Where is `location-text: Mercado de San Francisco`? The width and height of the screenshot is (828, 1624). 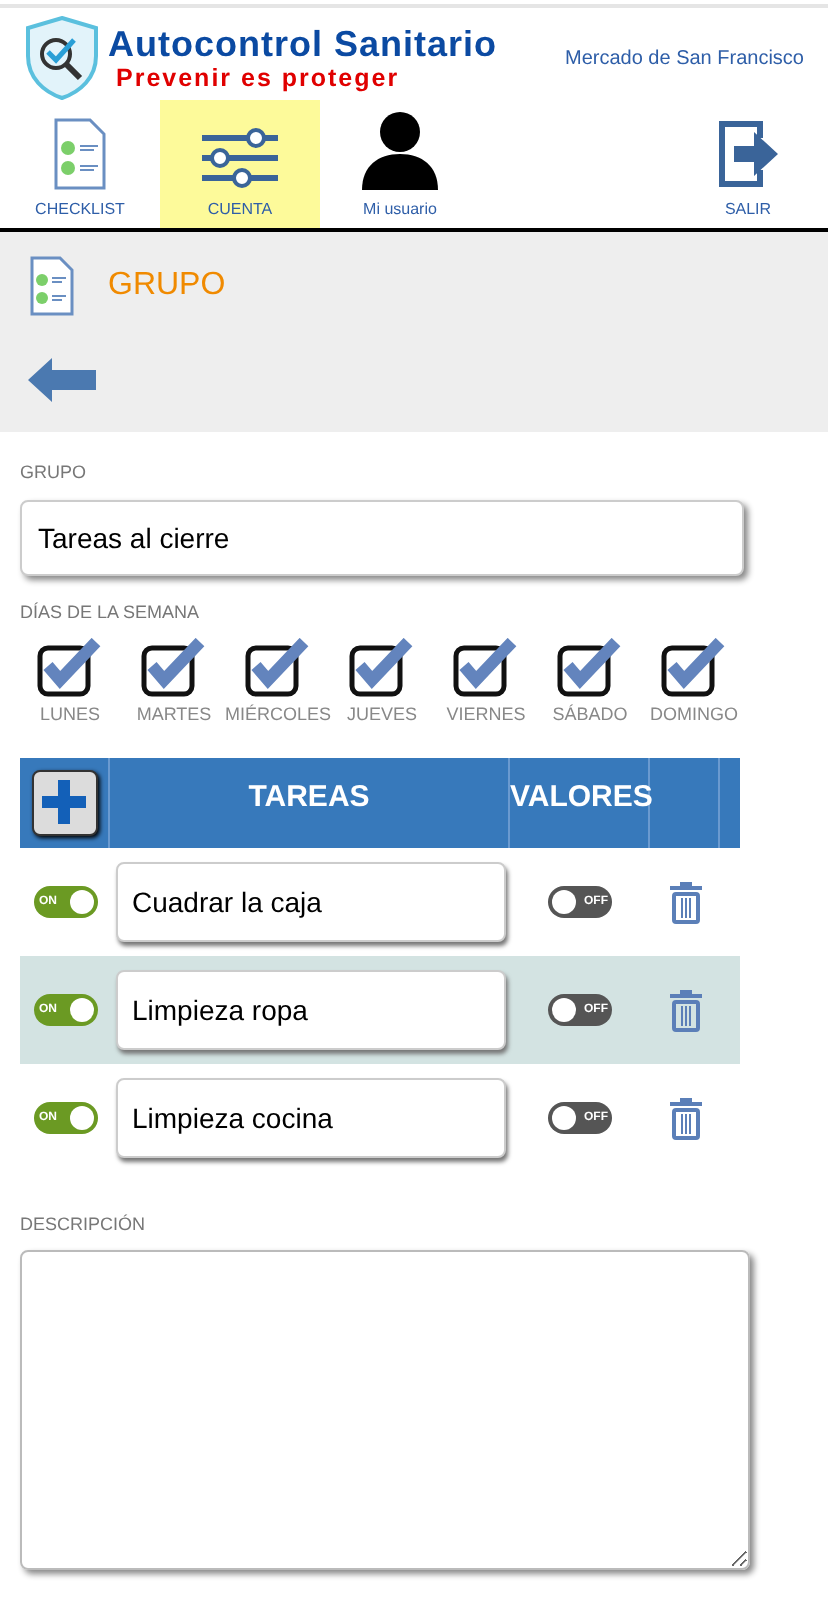 location-text: Mercado de San Francisco is located at coordinates (684, 59).